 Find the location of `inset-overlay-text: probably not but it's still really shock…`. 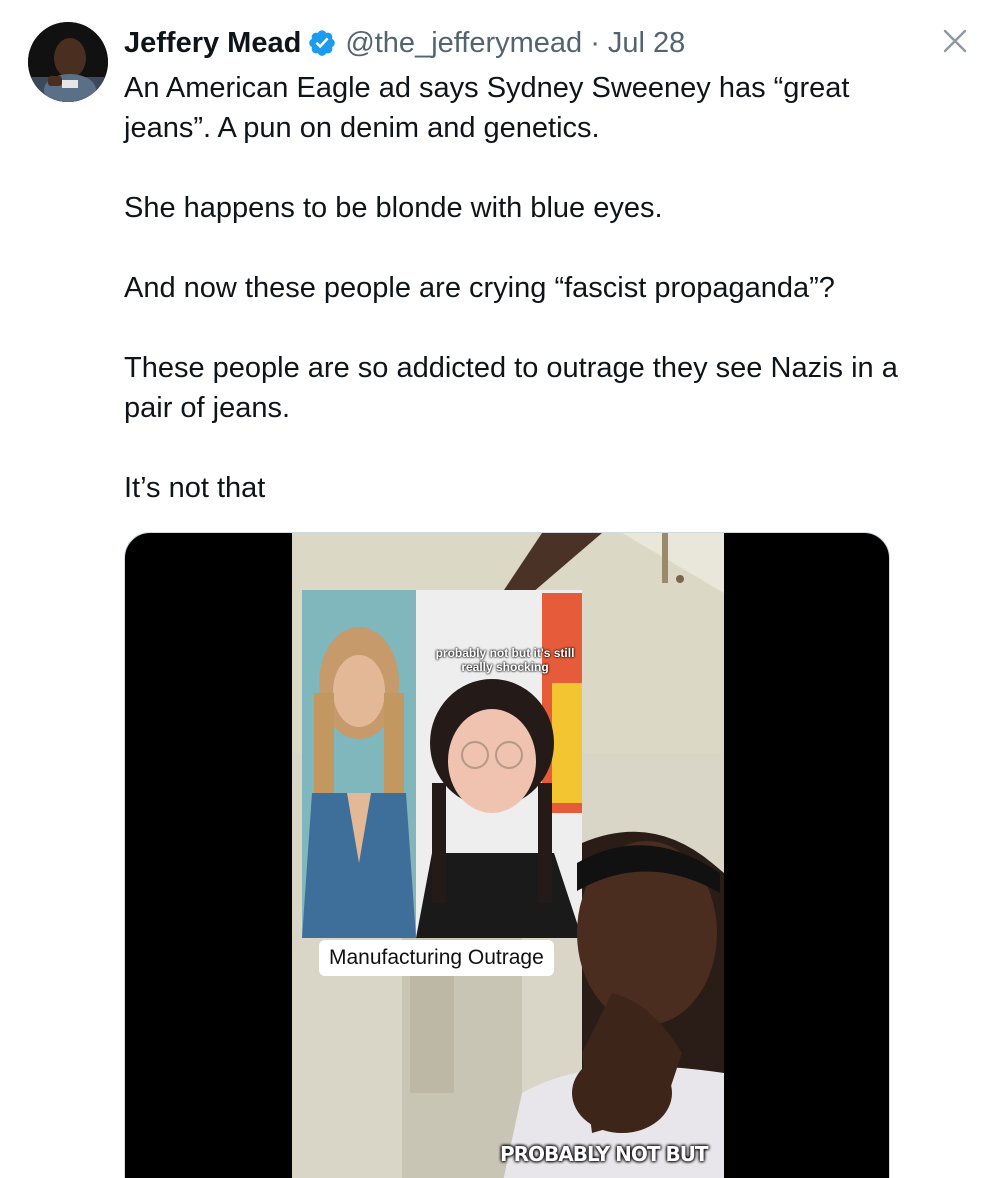

inset-overlay-text: probably not but it's still really shock… is located at coordinates (505, 660).